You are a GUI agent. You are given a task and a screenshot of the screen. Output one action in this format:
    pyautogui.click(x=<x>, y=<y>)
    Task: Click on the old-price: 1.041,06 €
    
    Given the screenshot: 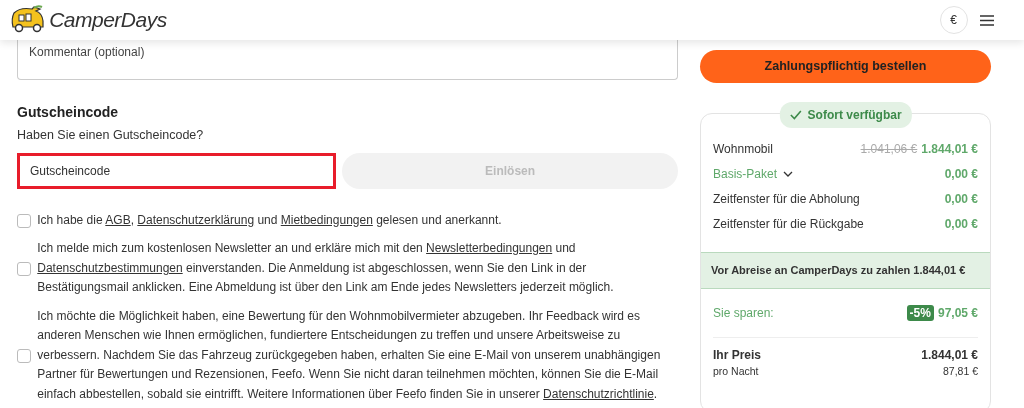 What is the action you would take?
    pyautogui.click(x=889, y=148)
    